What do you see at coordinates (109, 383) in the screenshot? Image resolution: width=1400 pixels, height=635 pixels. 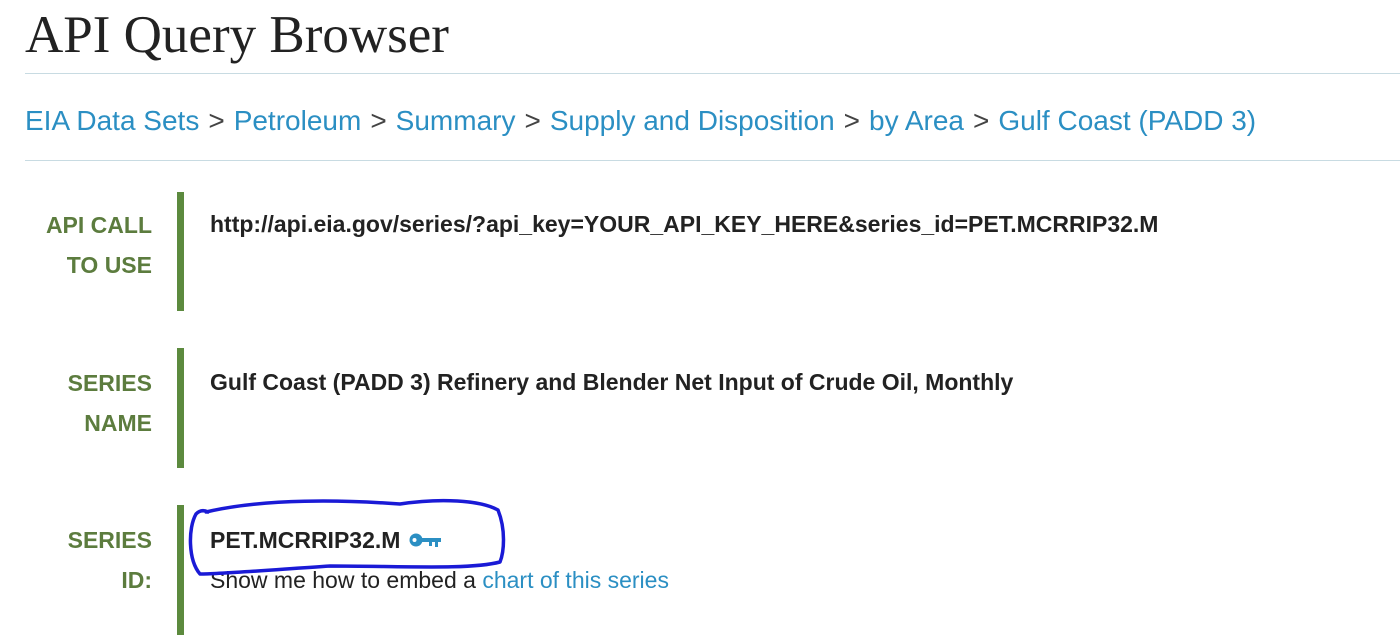 I see `series-name-label-line1: SERIES` at bounding box center [109, 383].